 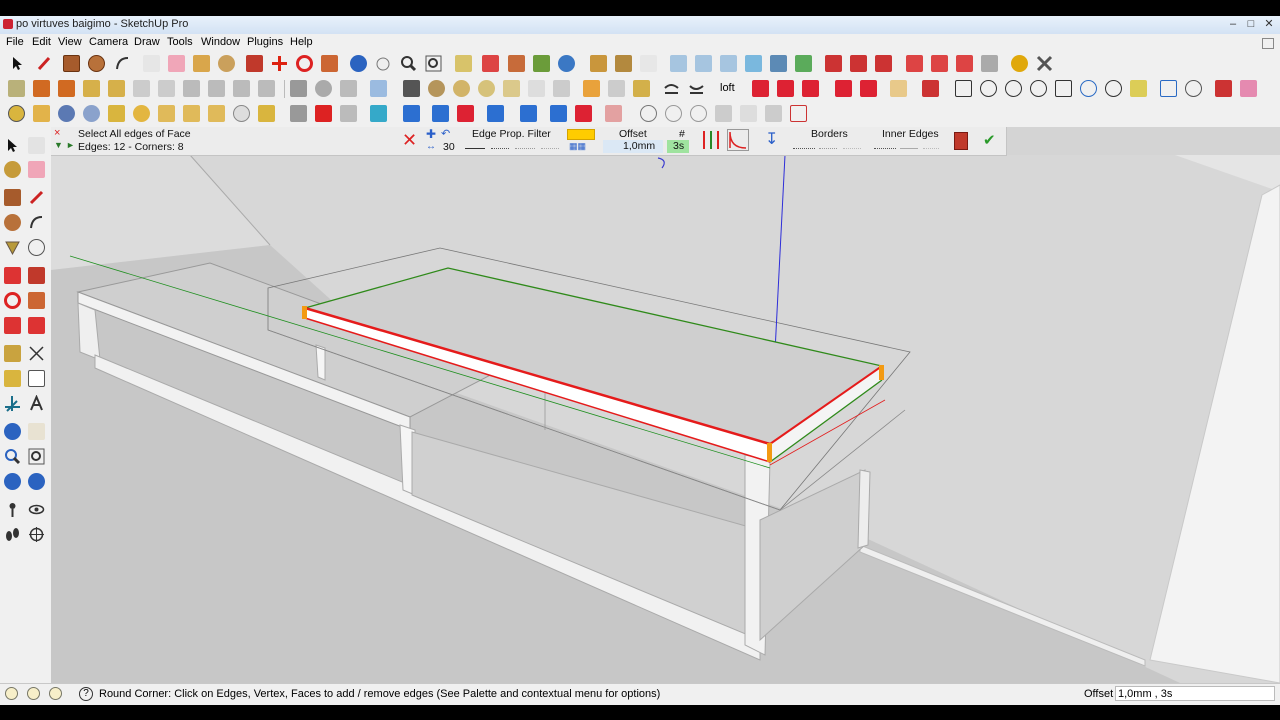 I want to click on row2-tool-44-icon, so click(x=1248, y=88).